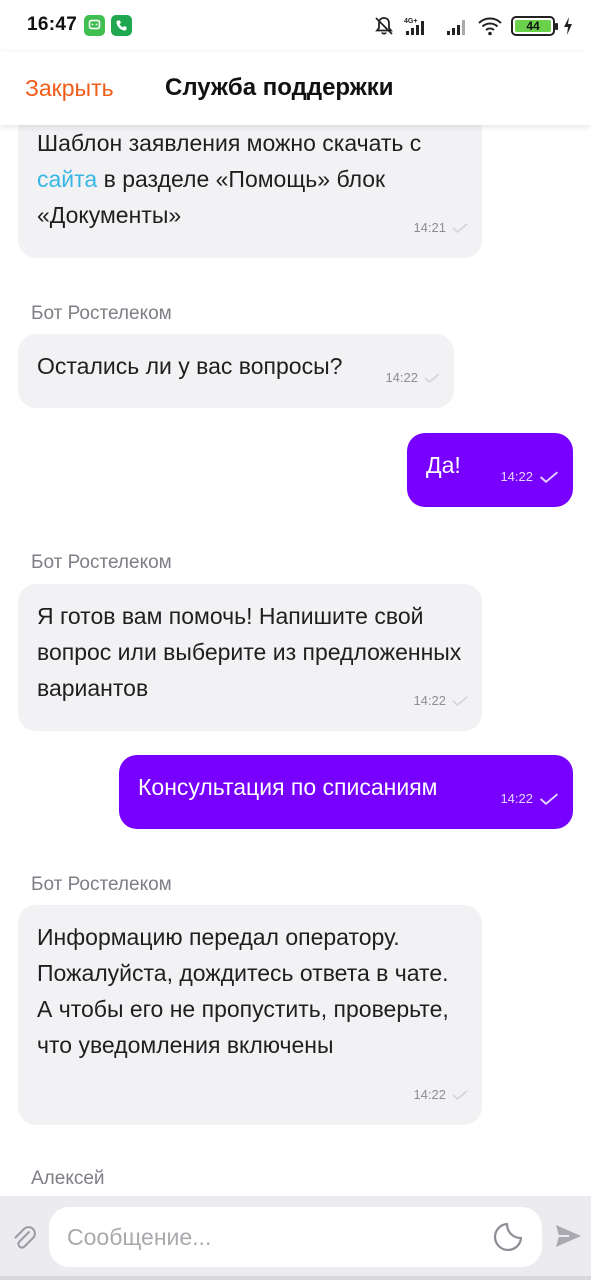 Image resolution: width=591 pixels, height=1280 pixels. What do you see at coordinates (69, 88) in the screenshot?
I see `close-button: Закрыть` at bounding box center [69, 88].